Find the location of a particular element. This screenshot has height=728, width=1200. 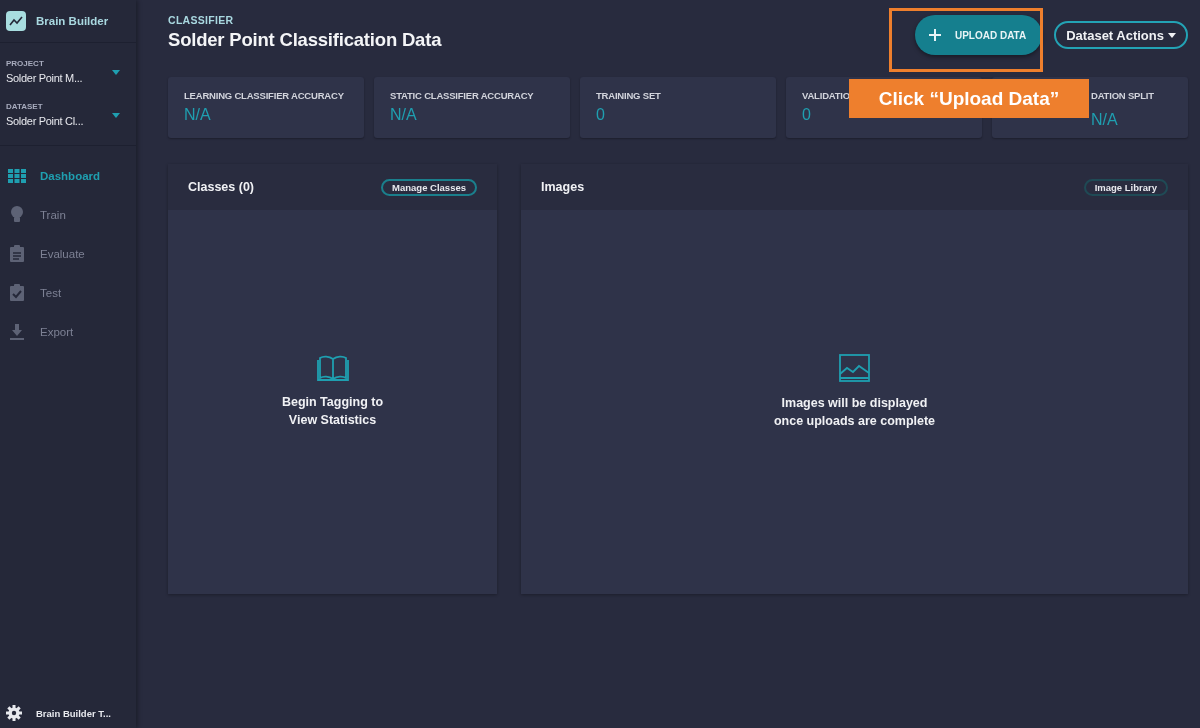

stat-label: STATIC CLASSIFIER ACCURACY is located at coordinates (462, 95).